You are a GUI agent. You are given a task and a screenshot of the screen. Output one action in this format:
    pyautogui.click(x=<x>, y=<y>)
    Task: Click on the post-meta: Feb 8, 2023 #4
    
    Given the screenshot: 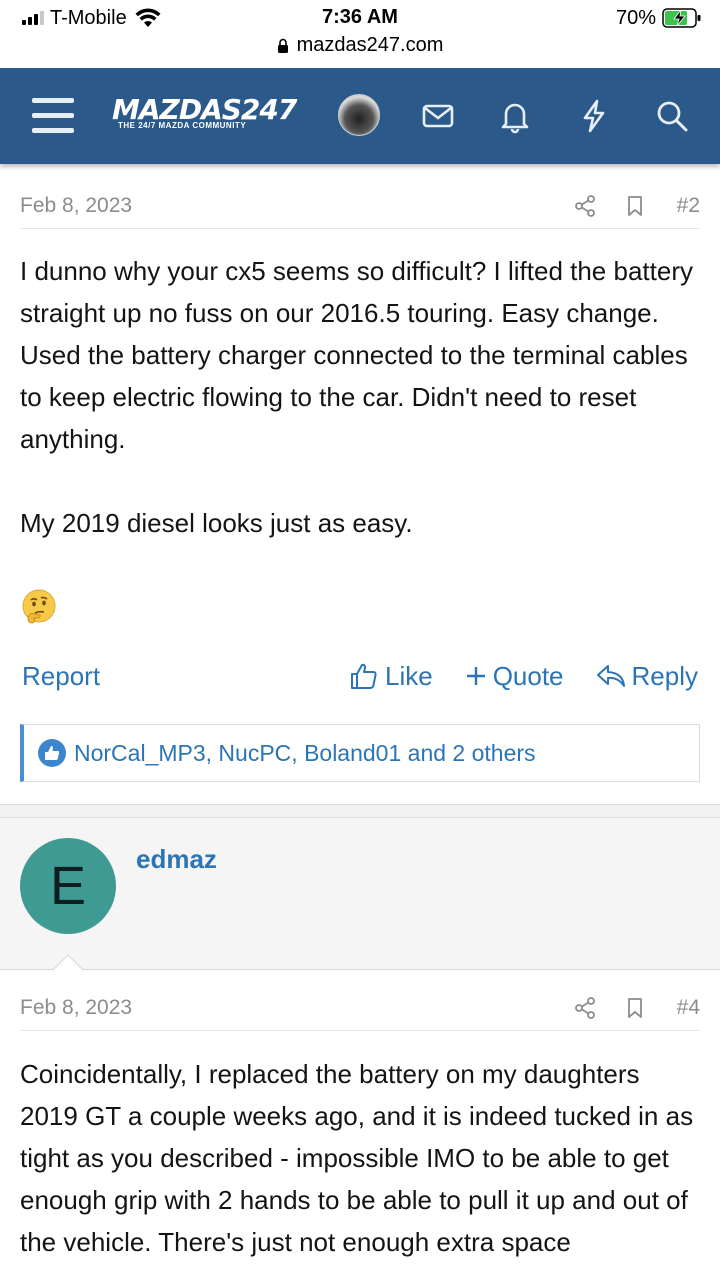 What is the action you would take?
    pyautogui.click(x=360, y=1008)
    